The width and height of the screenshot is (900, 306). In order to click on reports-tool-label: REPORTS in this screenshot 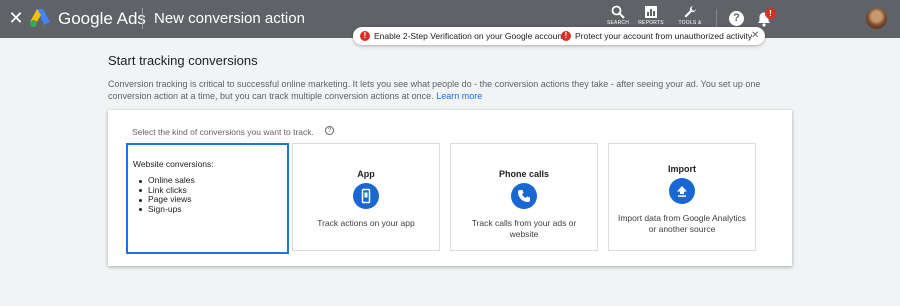, I will do `click(651, 23)`.